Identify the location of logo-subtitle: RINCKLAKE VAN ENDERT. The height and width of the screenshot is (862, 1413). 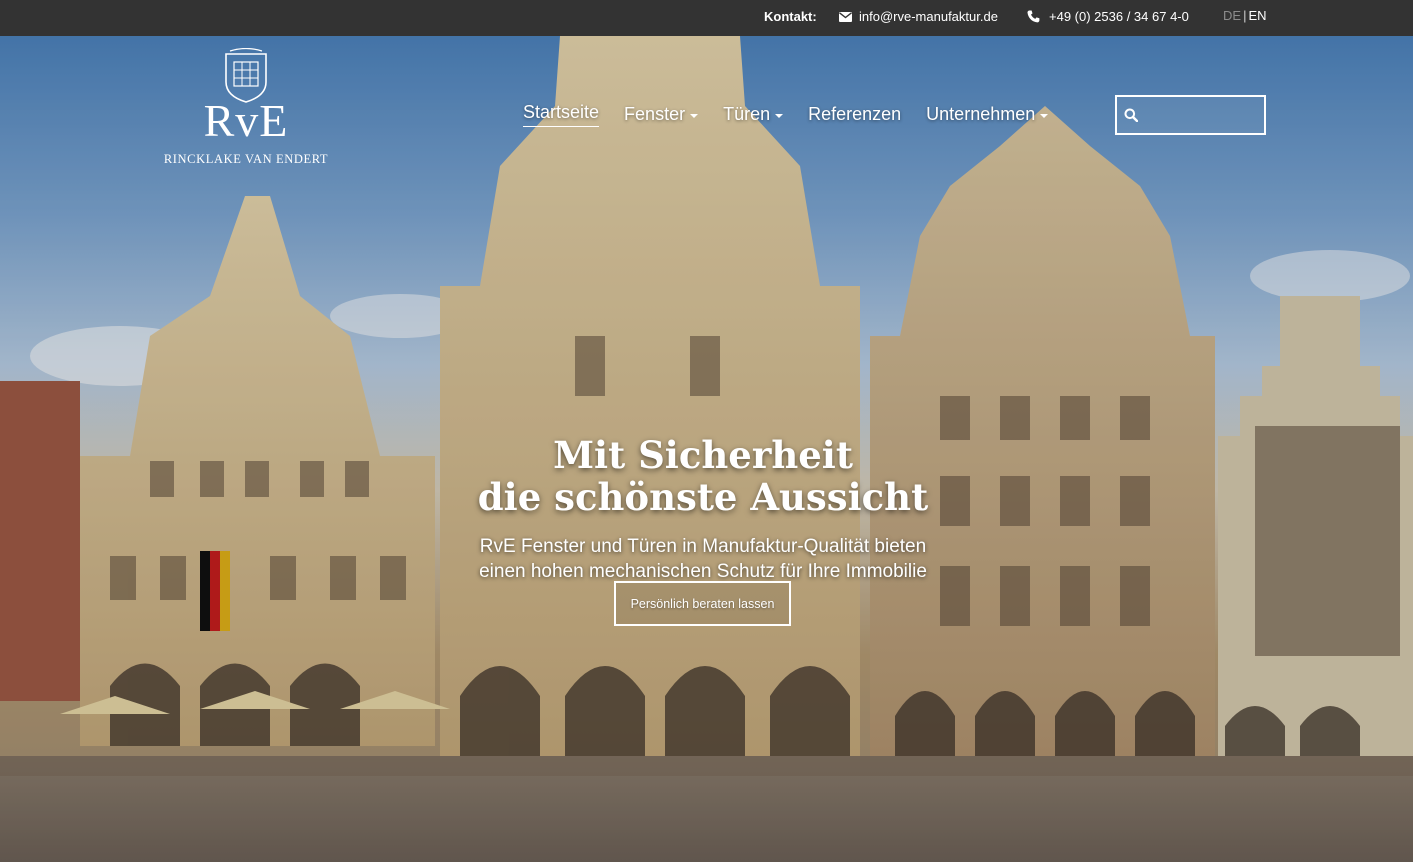
(246, 159).